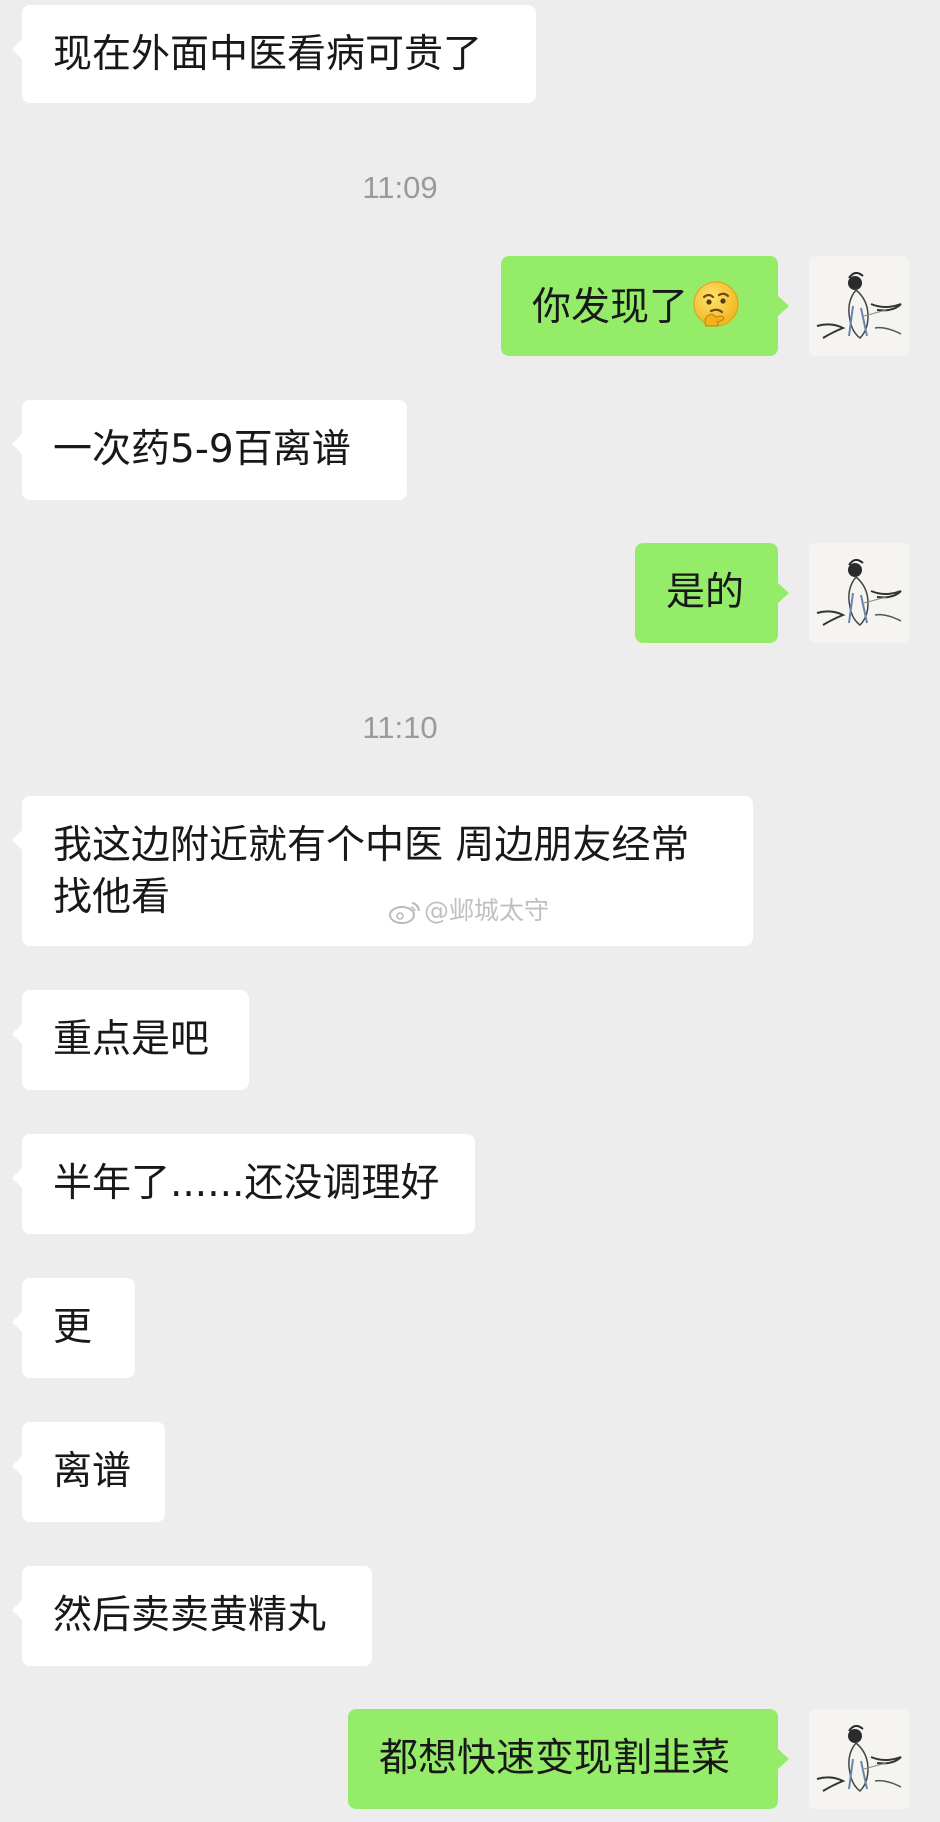 This screenshot has width=940, height=1822. Describe the element at coordinates (400, 727) in the screenshot. I see `timestamp: 11:10` at that location.